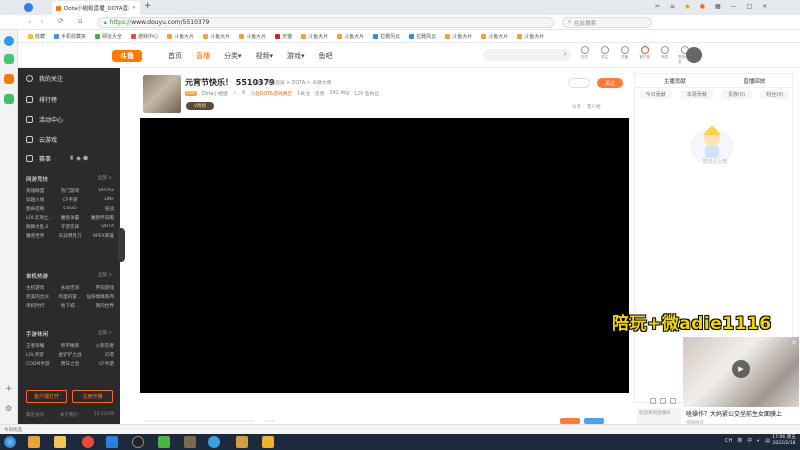  I want to click on nav-video: 视频▾, so click(265, 56).